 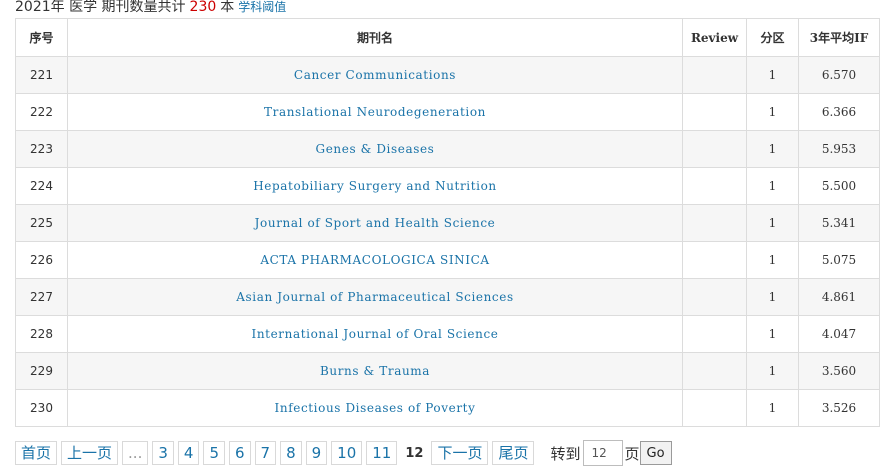 What do you see at coordinates (839, 408) in the screenshot?
I see `cell-avg-if: 3.526` at bounding box center [839, 408].